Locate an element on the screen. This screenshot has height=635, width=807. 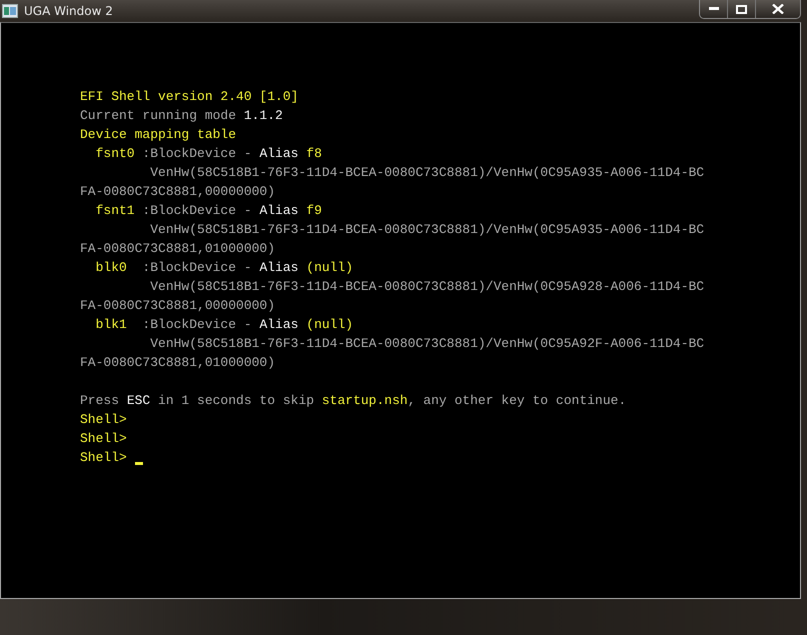
close-icon is located at coordinates (778, 9).